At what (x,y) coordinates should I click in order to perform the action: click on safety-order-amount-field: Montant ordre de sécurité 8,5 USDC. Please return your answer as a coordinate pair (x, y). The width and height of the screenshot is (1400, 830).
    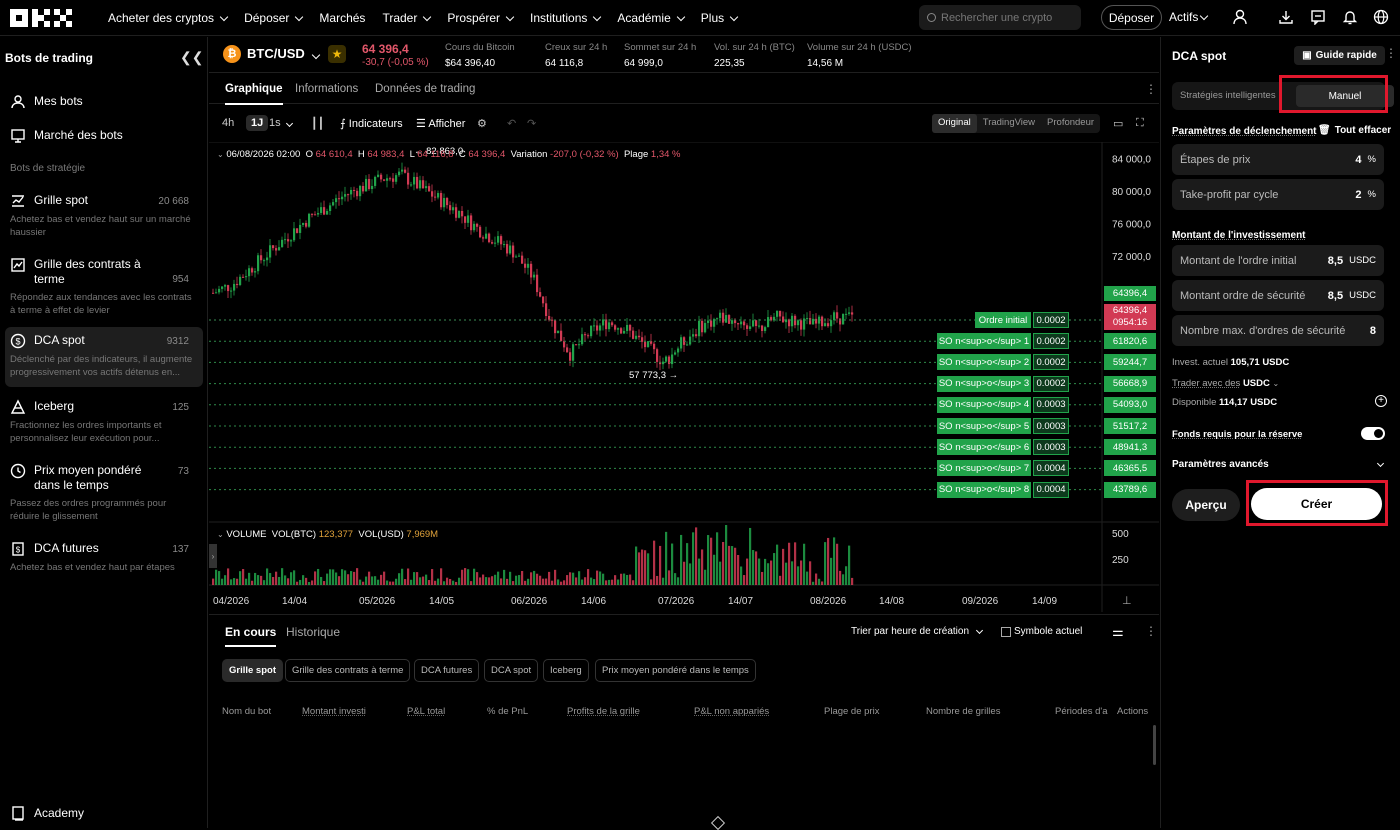
    Looking at the image, I should click on (1278, 295).